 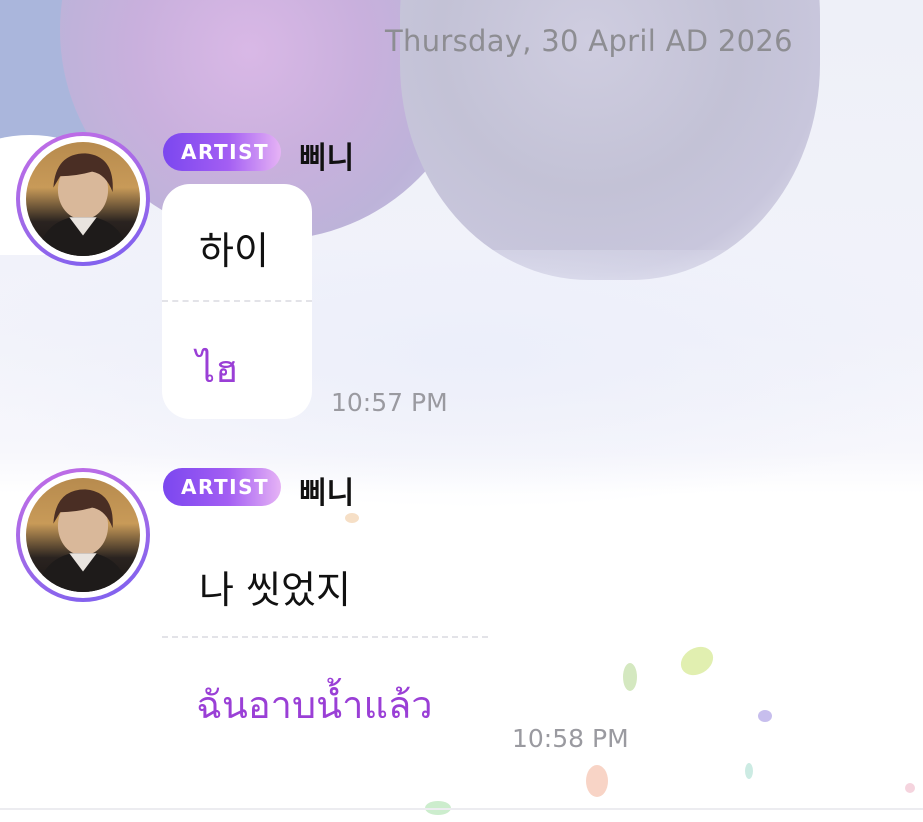 I want to click on message-timestamp: 10:57 PM, so click(x=389, y=402).